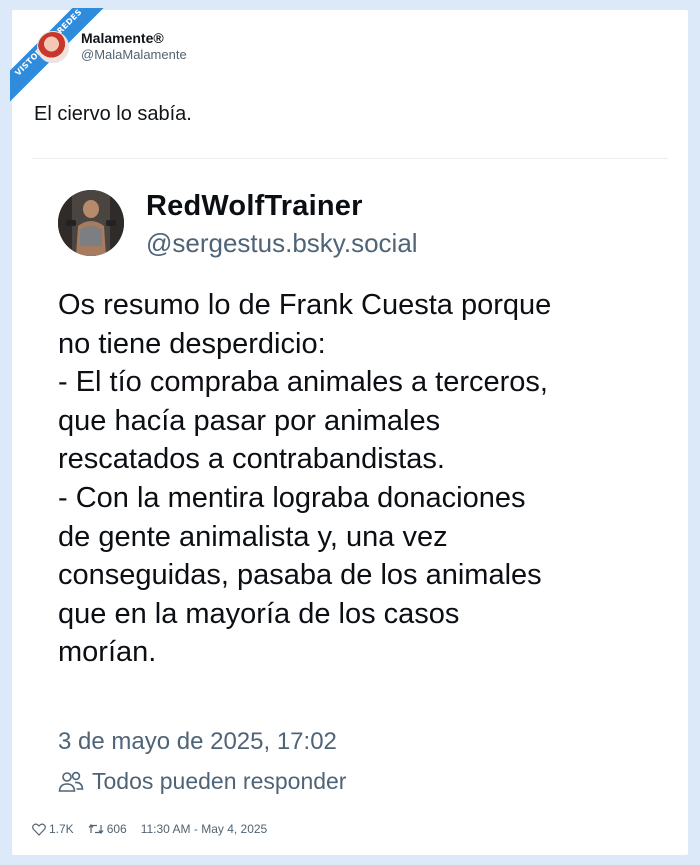 This screenshot has width=700, height=865. What do you see at coordinates (254, 206) in the screenshot?
I see `quoted-display-name: RedWolfTrainer` at bounding box center [254, 206].